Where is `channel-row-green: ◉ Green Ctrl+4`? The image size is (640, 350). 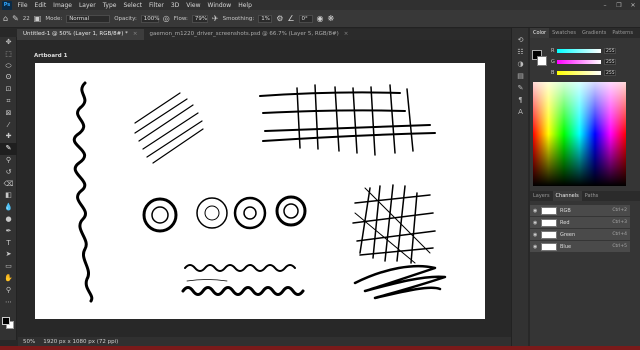
channel-row-green: ◉ Green Ctrl+4 is located at coordinates (580, 234).